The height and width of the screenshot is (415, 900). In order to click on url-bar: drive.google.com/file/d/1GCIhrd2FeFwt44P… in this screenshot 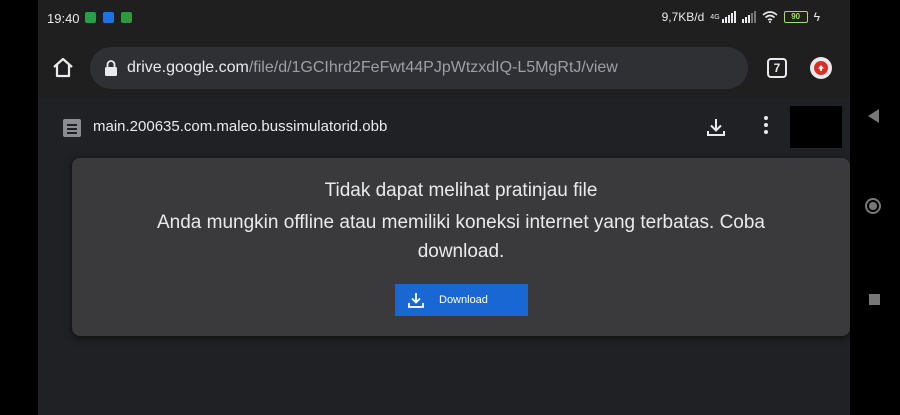, I will do `click(419, 68)`.